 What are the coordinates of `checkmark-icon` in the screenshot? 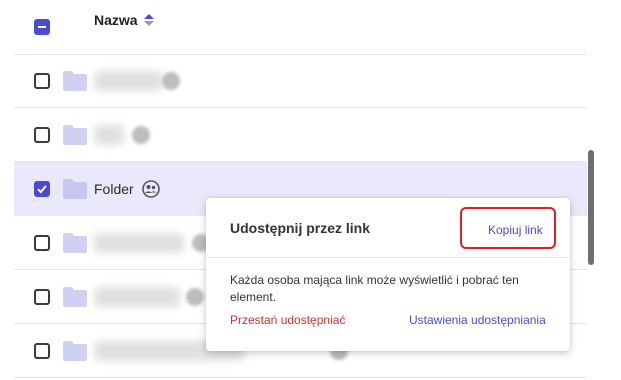 It's located at (42, 188).